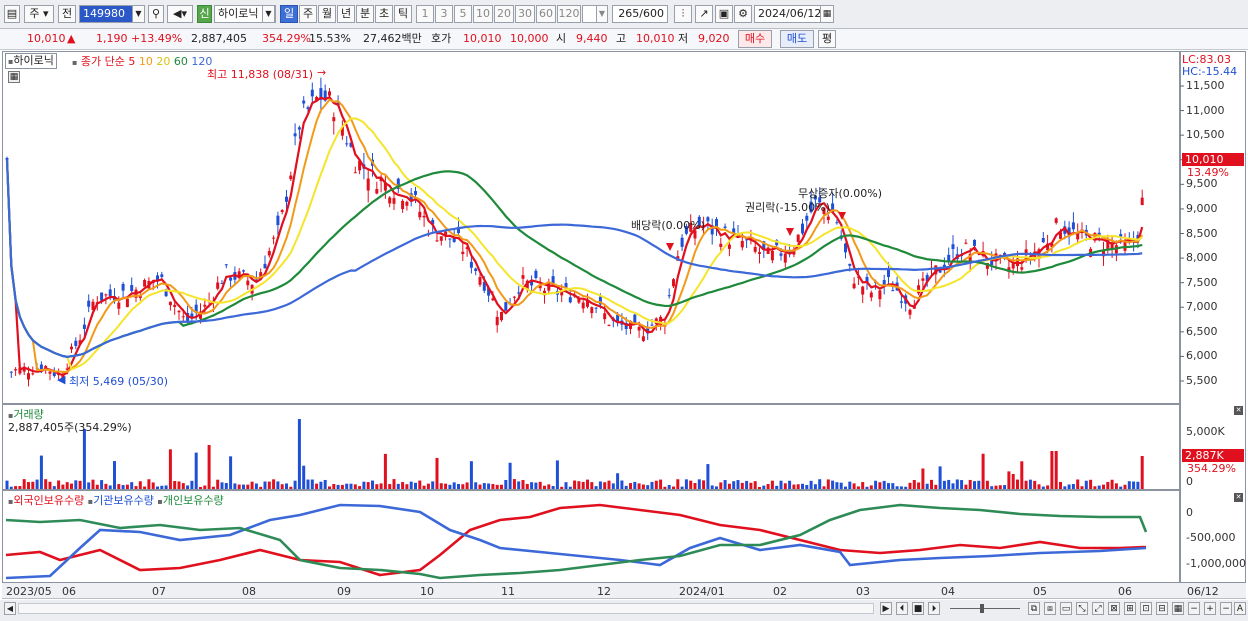  I want to click on volume-tick-0: 0, so click(1189, 481).